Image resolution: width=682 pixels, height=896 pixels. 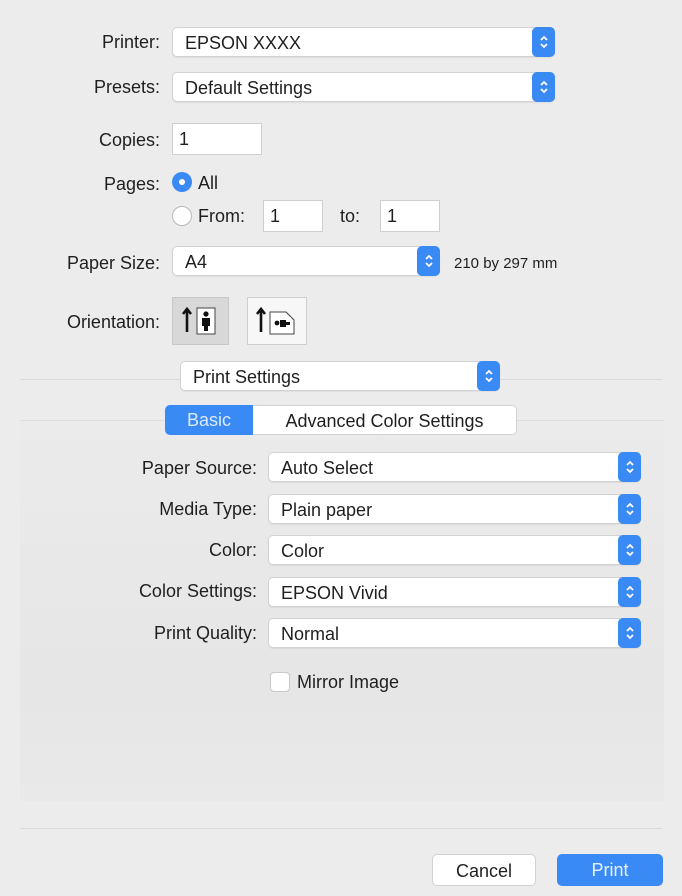 I want to click on color-value: Color, so click(x=303, y=551).